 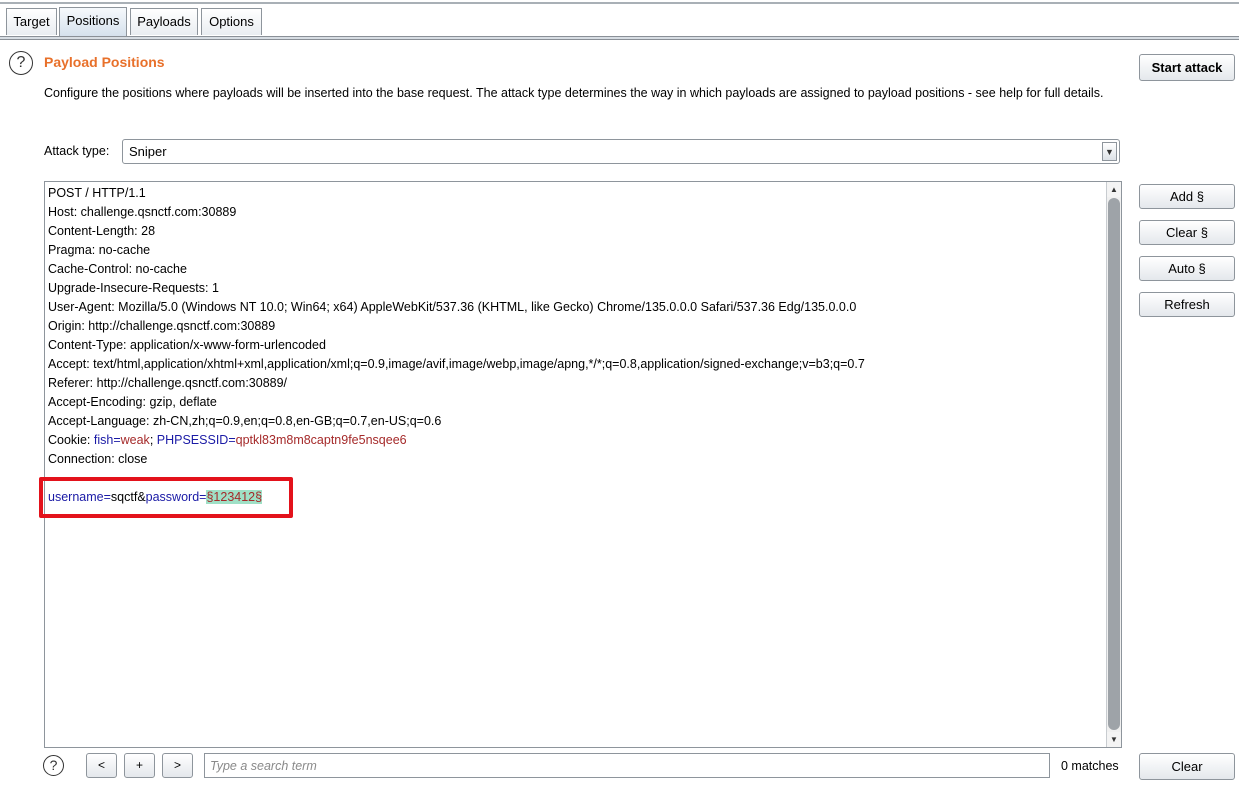 What do you see at coordinates (1109, 151) in the screenshot?
I see `chevron-down-icon: ▼` at bounding box center [1109, 151].